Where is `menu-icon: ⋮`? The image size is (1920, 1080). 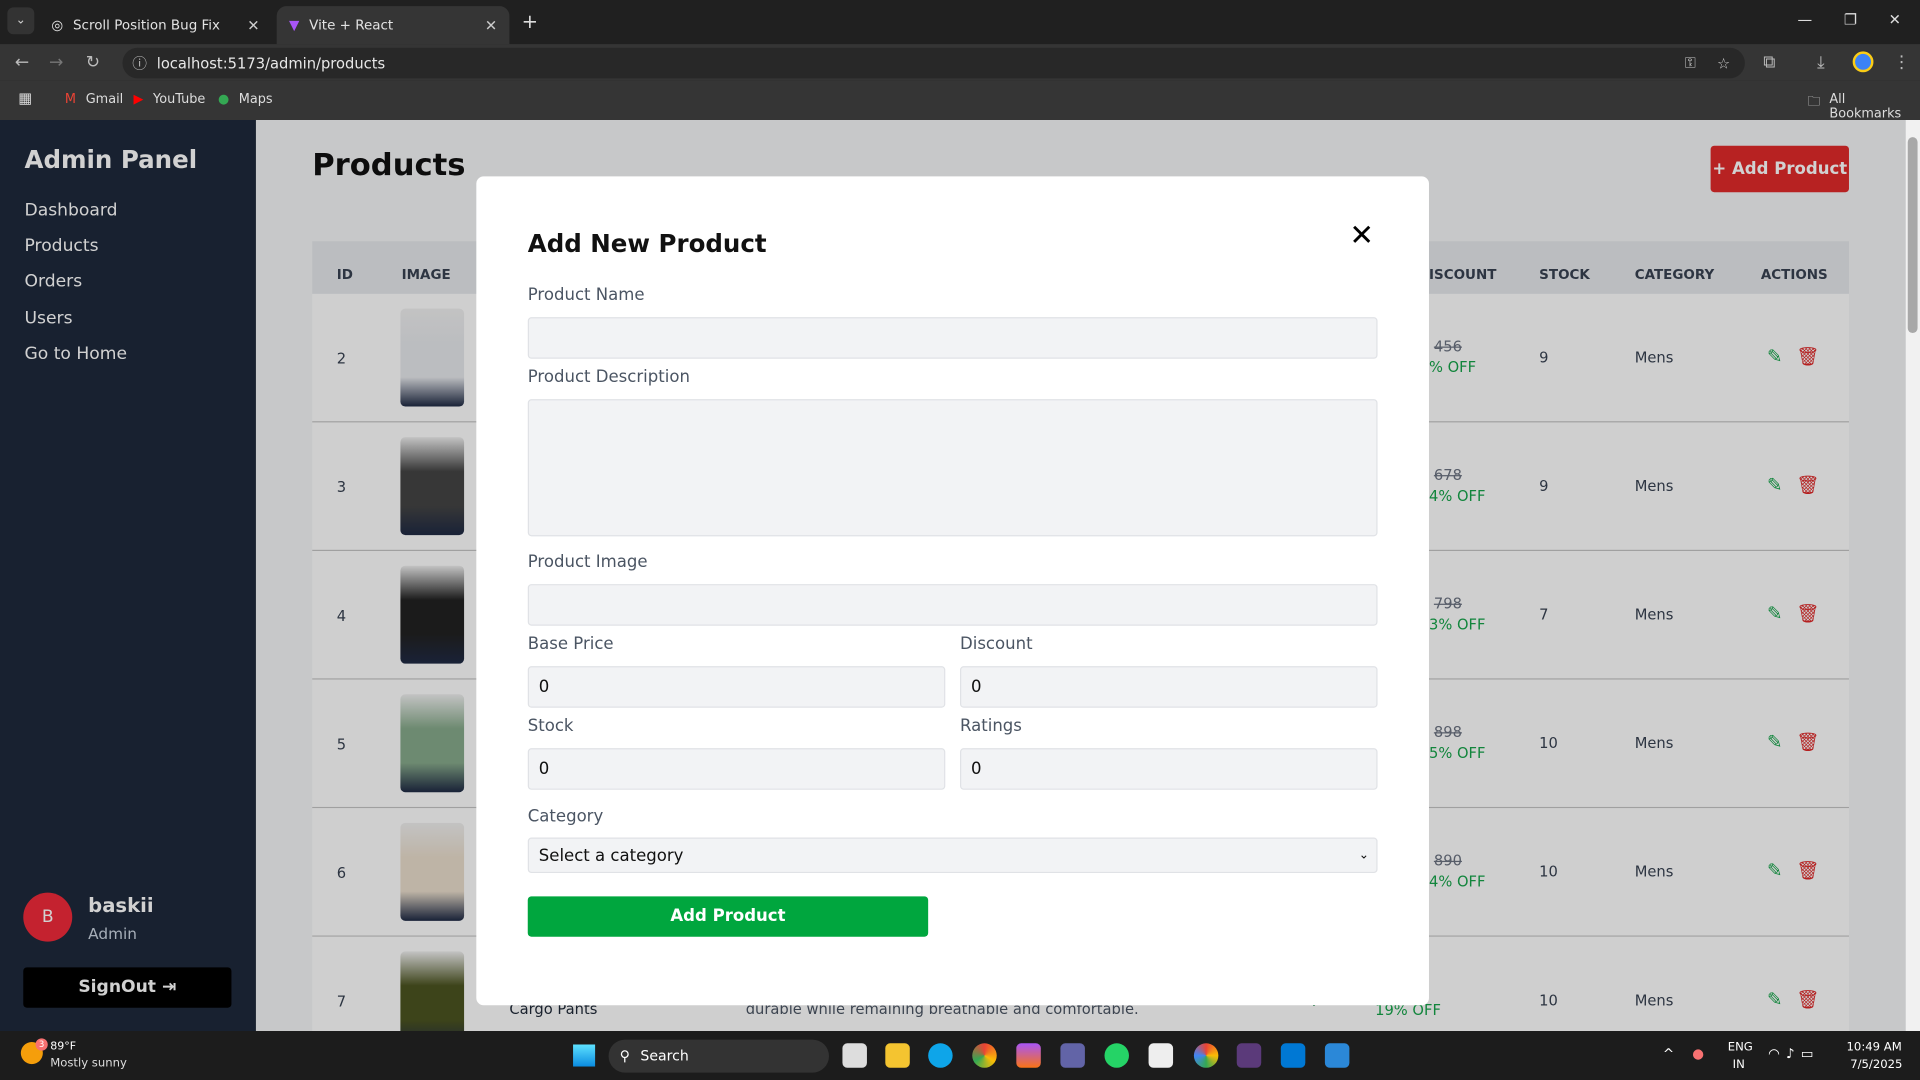 menu-icon: ⋮ is located at coordinates (1901, 63).